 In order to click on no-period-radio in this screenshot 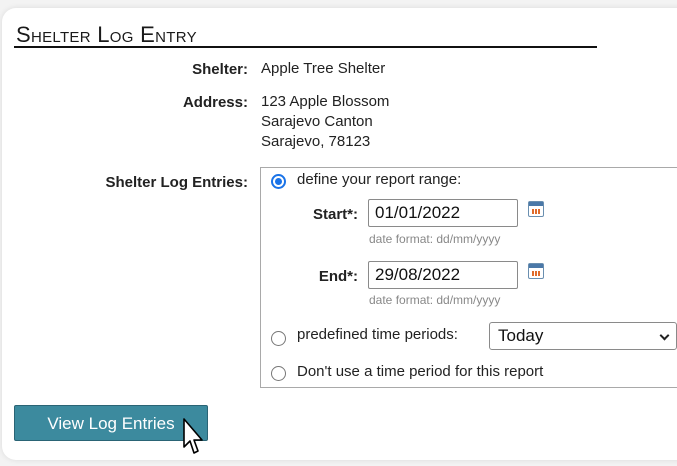, I will do `click(278, 373)`.